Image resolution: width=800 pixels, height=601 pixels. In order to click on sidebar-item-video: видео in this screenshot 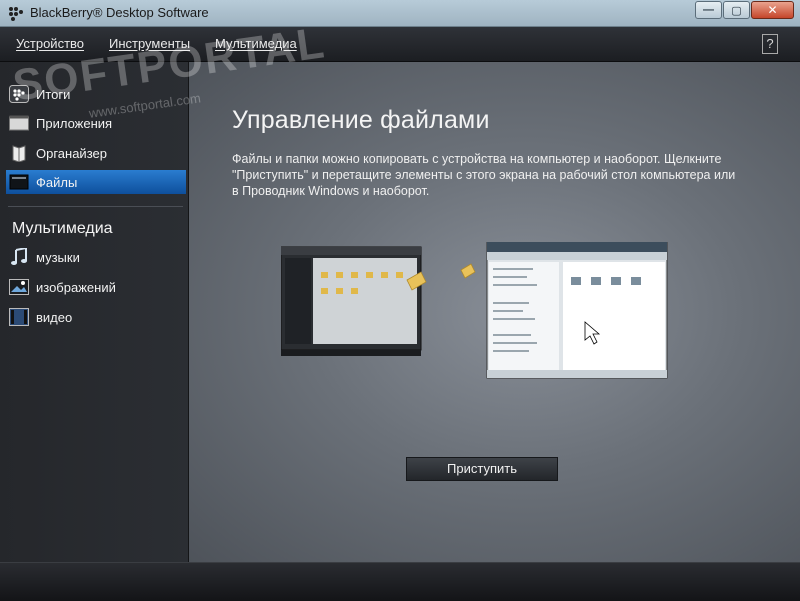, I will do `click(97, 317)`.